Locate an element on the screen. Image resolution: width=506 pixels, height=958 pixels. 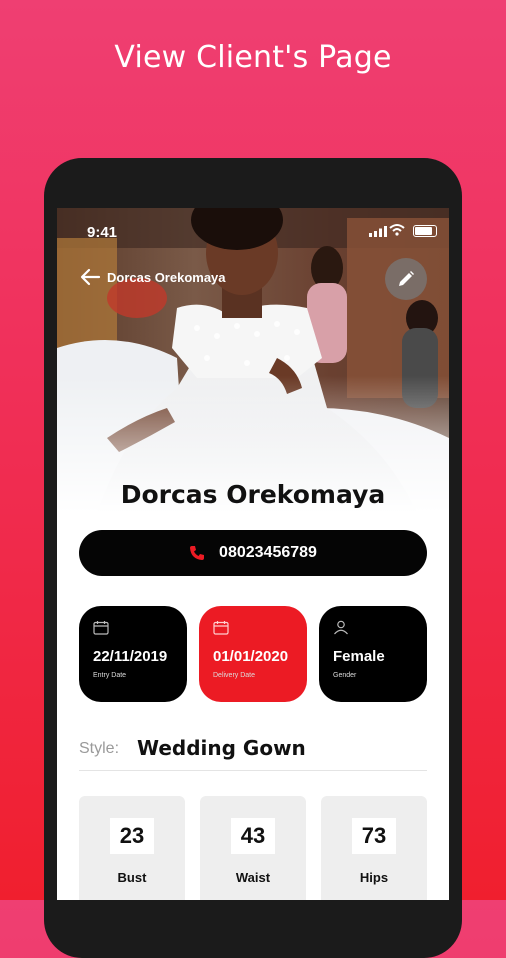
delivery-date-card: 01/01/2020 Delivery Date is located at coordinates (253, 654).